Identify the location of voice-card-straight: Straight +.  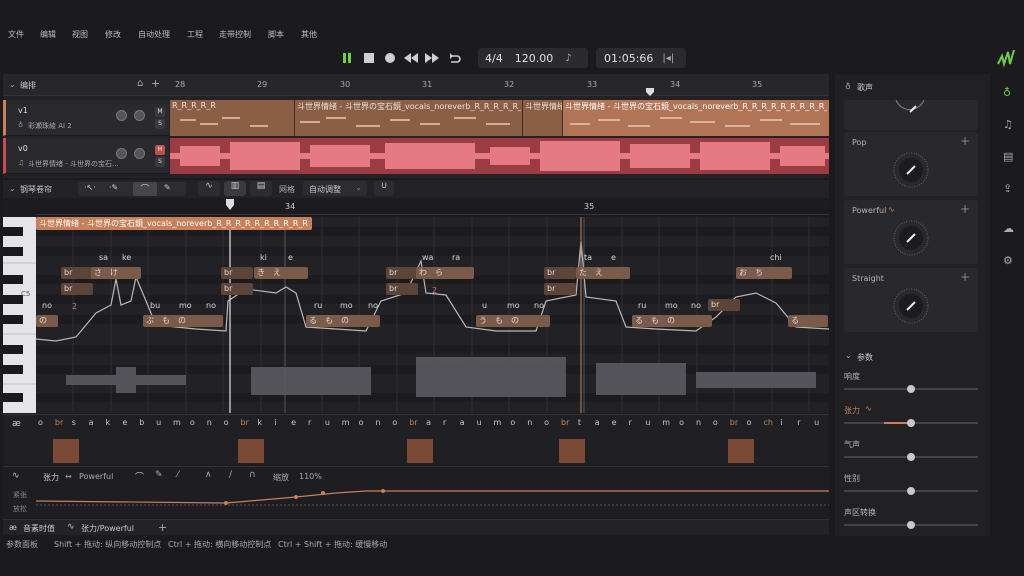
(911, 300).